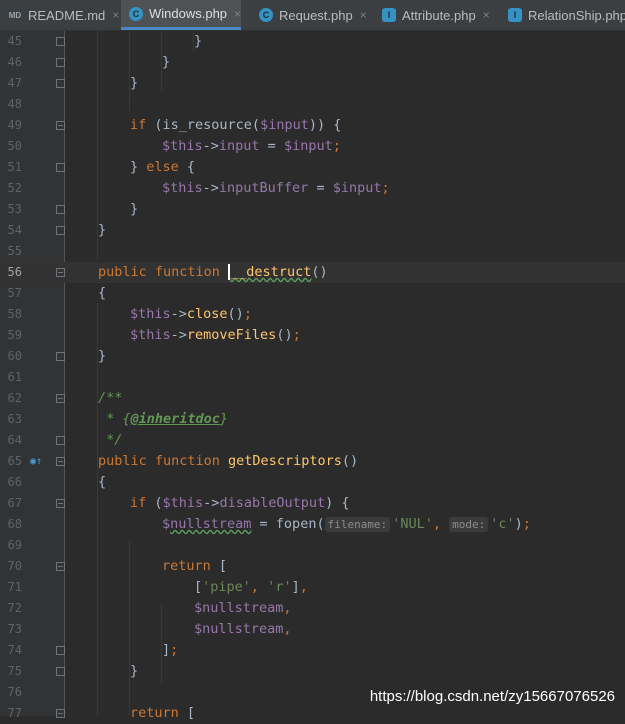 The height and width of the screenshot is (724, 625). I want to click on code-token: }, so click(134, 671).